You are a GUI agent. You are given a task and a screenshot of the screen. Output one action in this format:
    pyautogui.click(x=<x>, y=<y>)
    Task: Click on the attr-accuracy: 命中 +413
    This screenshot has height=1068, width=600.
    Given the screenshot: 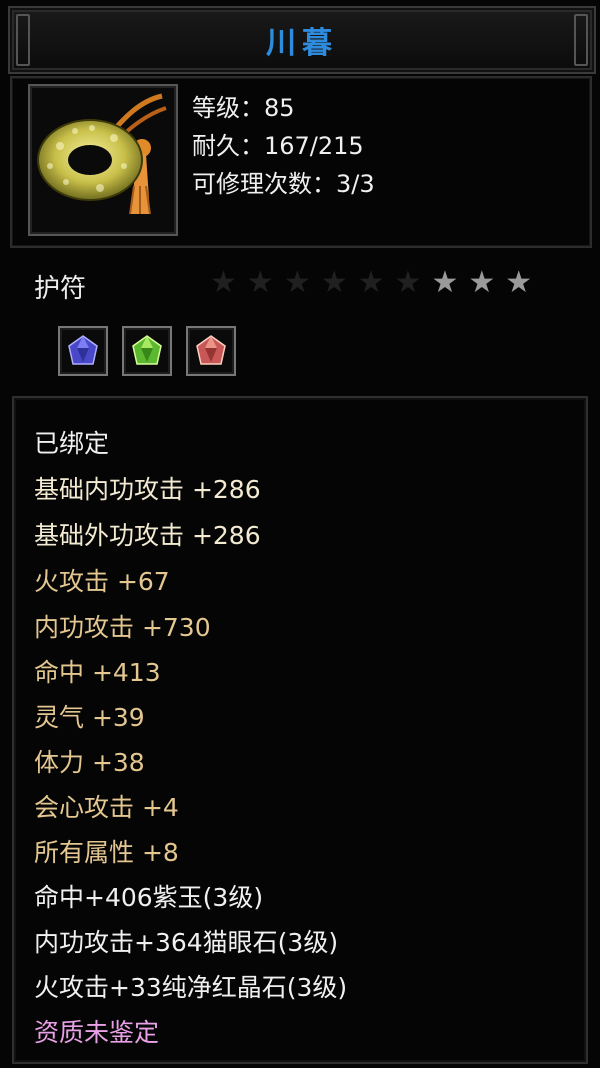 What is the action you would take?
    pyautogui.click(x=97, y=672)
    